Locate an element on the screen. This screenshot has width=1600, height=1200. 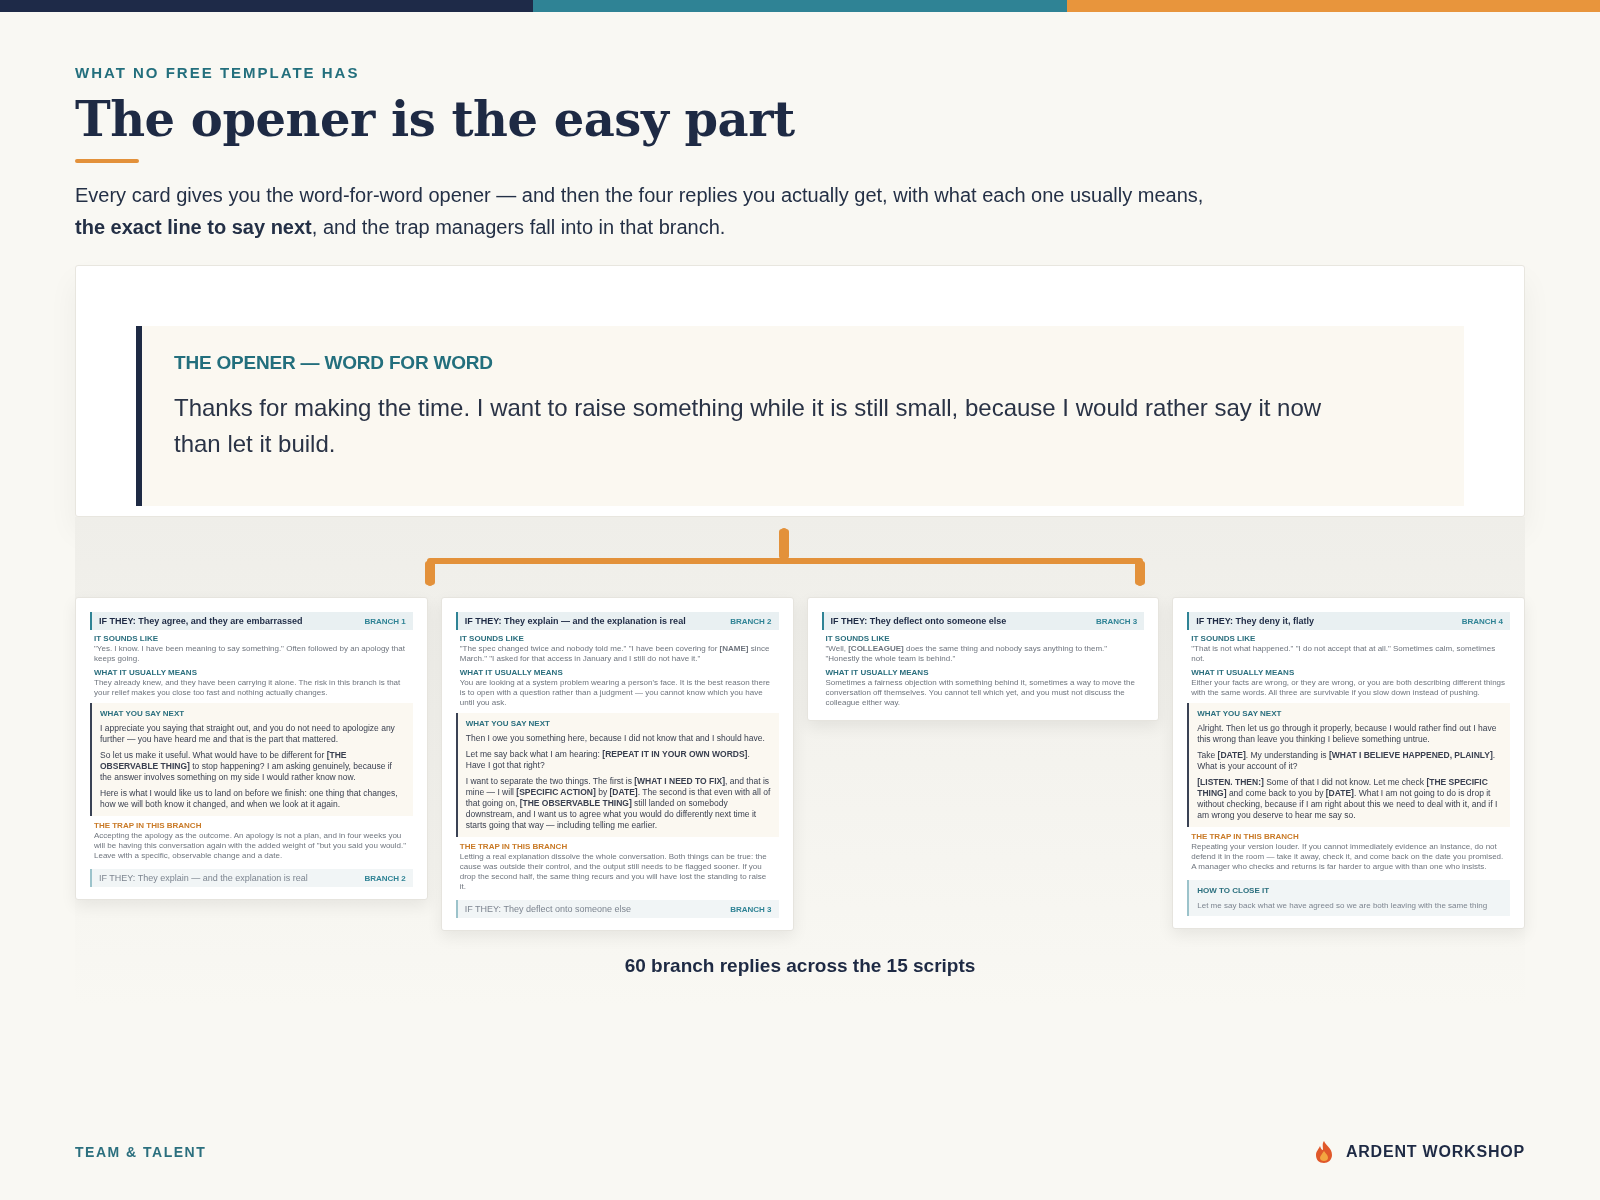
trap-text: Accepting the apology as the outcome. An apology is not a plan, and in four weeks you will be having this conversation again with the added weight of "but you said you would." Leave with a specific, observable change and a date. is located at coordinates (250, 845).